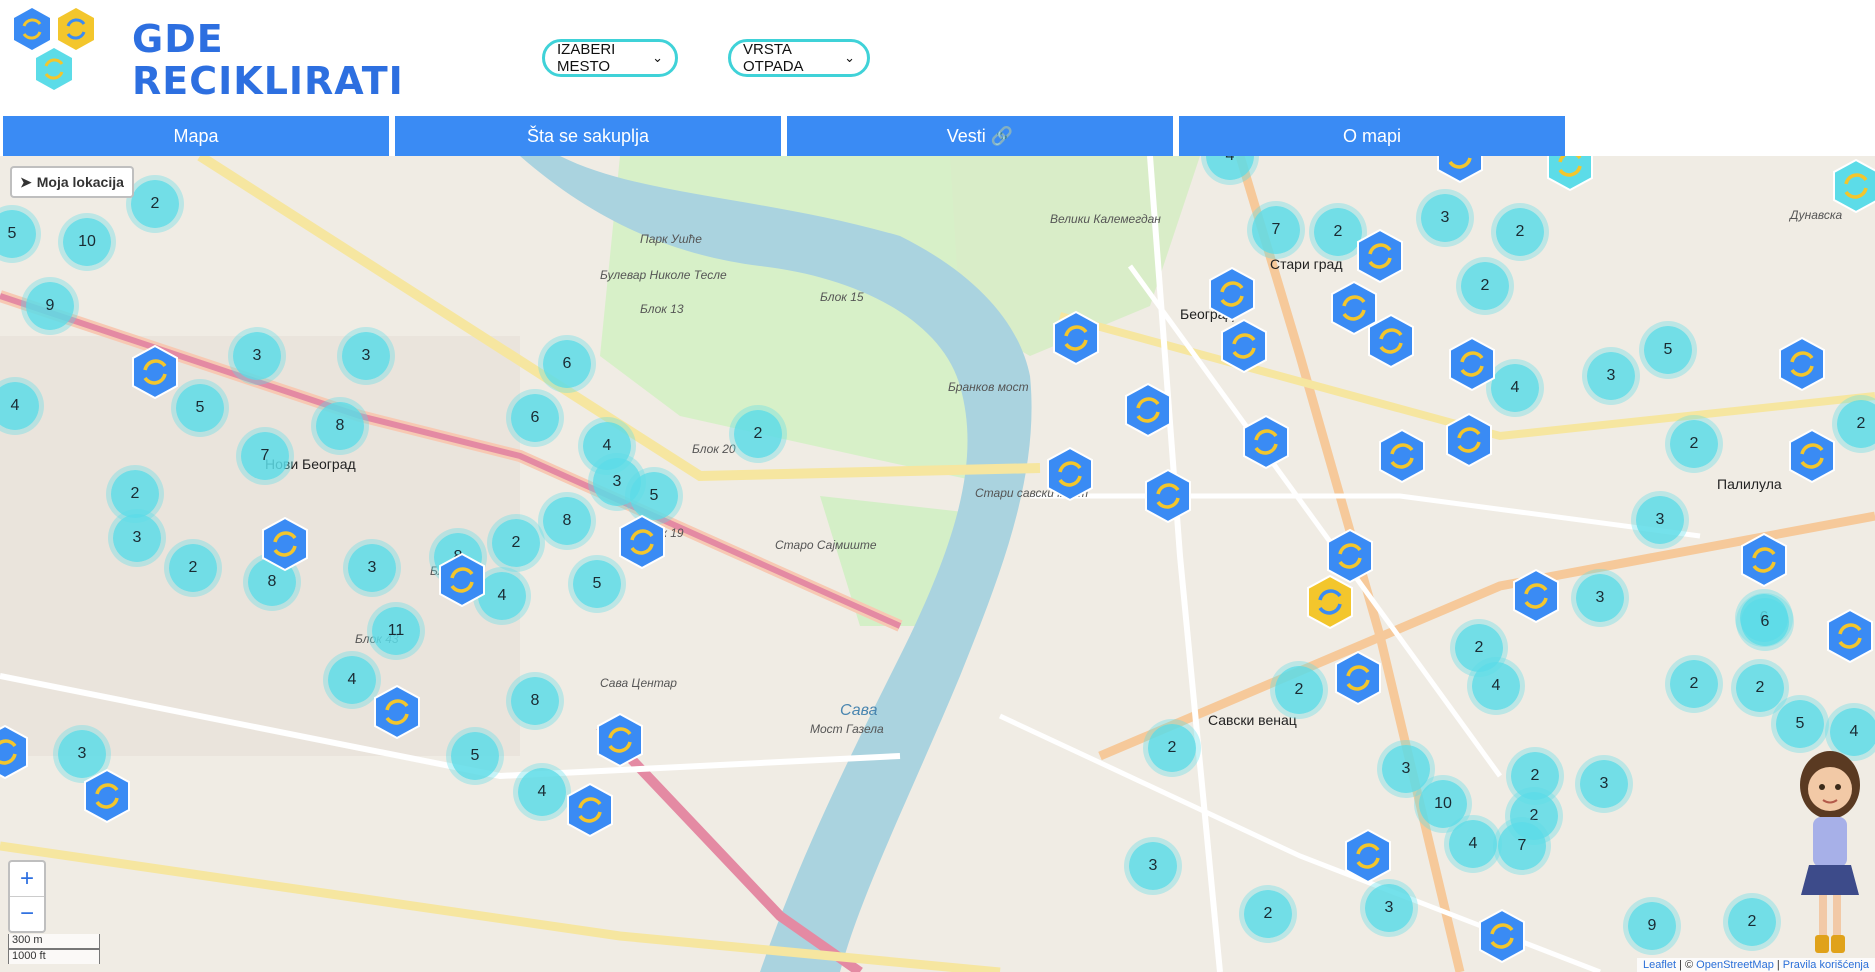  What do you see at coordinates (206, 58) in the screenshot?
I see `logo: GDE RECIKLIRATI` at bounding box center [206, 58].